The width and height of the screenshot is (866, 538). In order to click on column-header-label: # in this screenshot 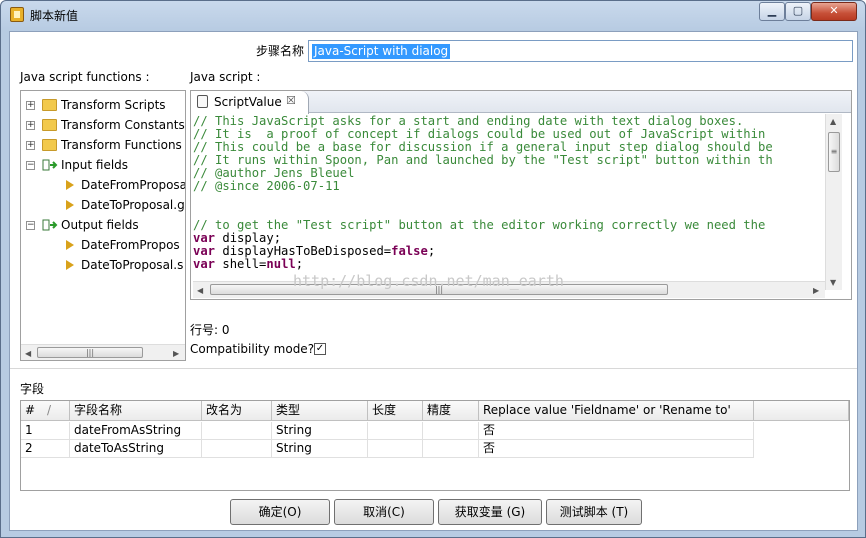, I will do `click(30, 410)`.